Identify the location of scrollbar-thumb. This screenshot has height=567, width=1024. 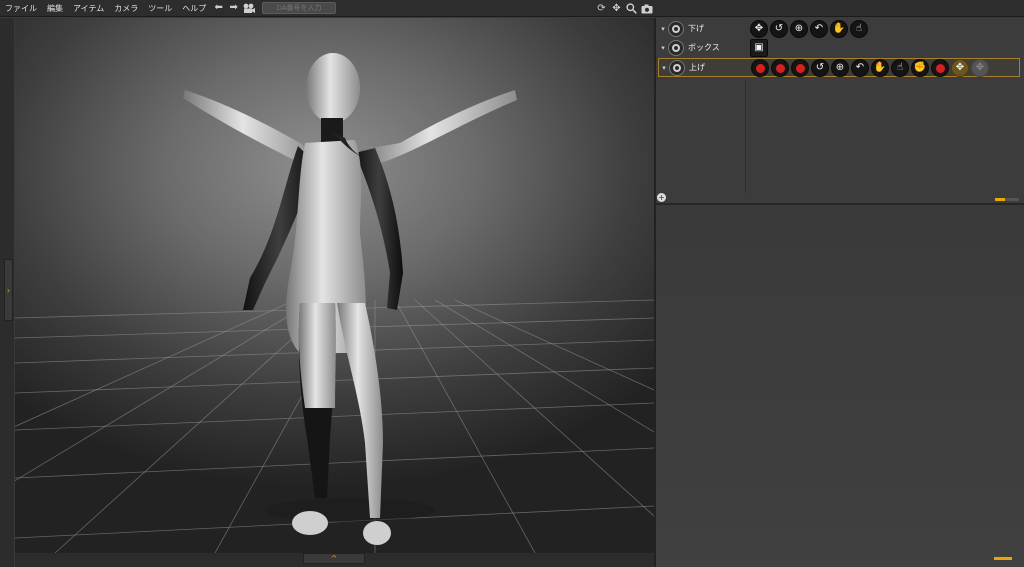
(1000, 199).